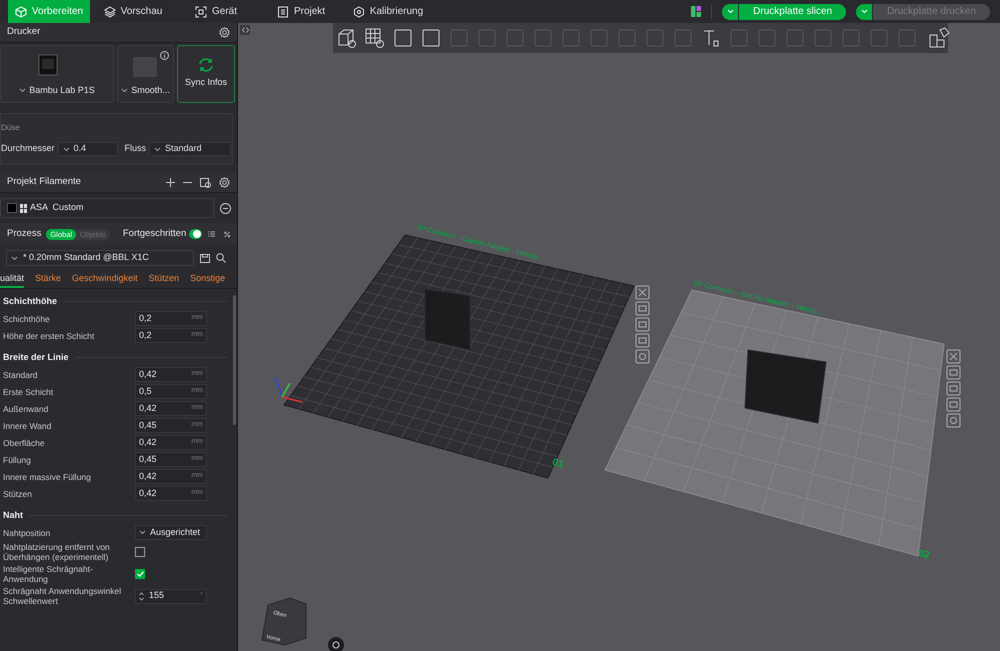  I want to click on flow-dropdown: Standard, so click(190, 149).